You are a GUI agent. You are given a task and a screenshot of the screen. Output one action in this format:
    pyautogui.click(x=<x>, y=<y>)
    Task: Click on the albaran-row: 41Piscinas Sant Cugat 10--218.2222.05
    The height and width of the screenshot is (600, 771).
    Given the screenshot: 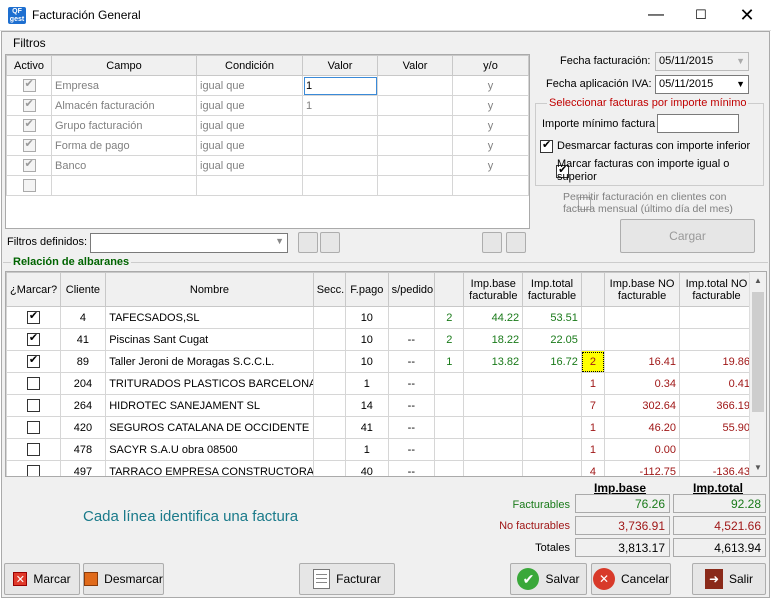 What is the action you would take?
    pyautogui.click(x=380, y=339)
    